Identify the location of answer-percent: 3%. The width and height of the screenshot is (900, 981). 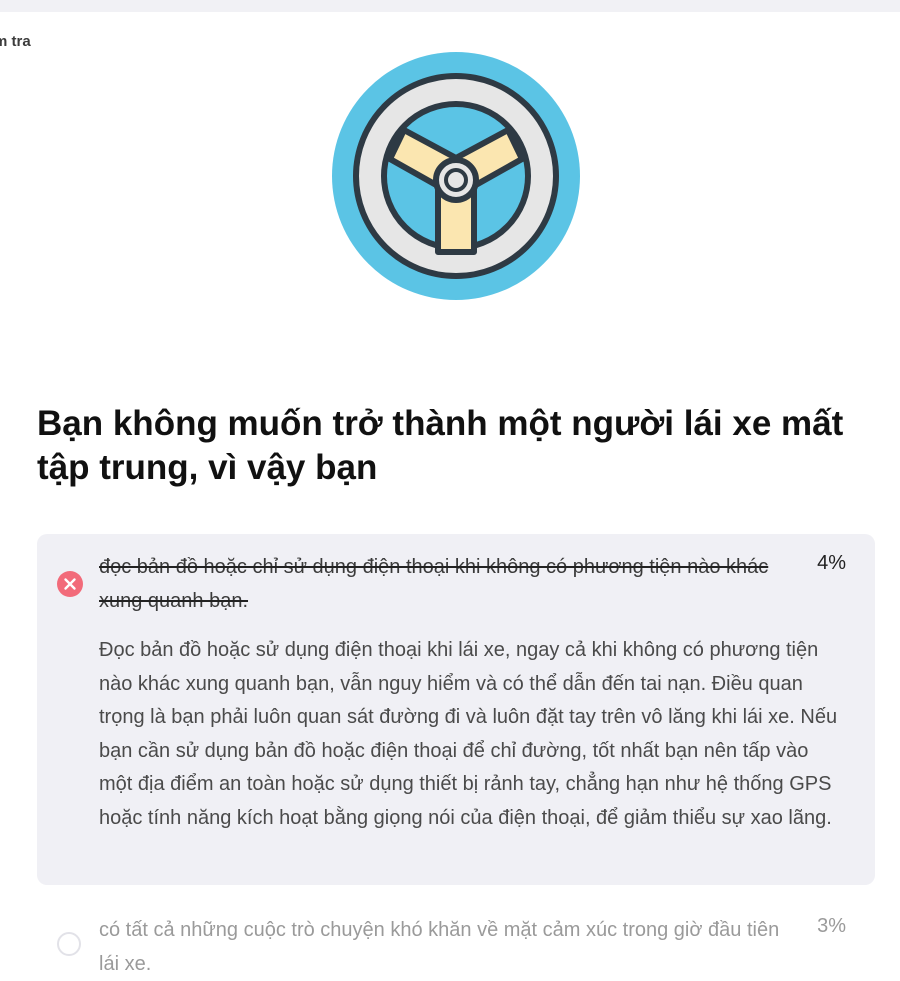
(831, 926).